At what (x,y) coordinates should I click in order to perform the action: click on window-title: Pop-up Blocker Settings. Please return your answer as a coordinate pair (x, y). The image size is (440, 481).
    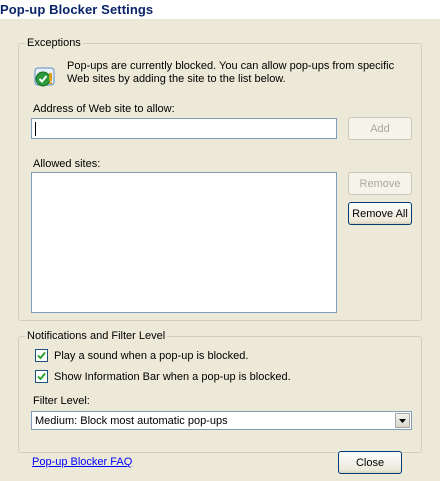
    Looking at the image, I should click on (77, 9).